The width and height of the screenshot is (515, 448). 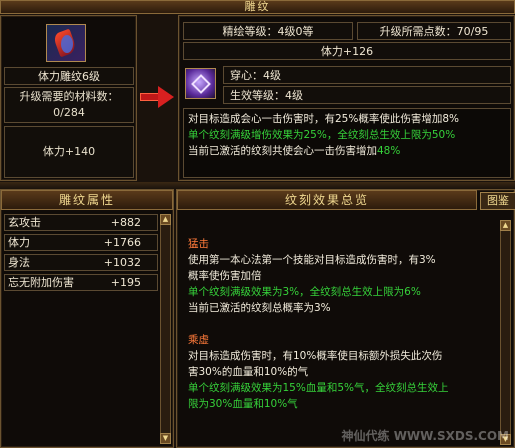 I want to click on window-title: 雕纹, so click(x=257, y=6).